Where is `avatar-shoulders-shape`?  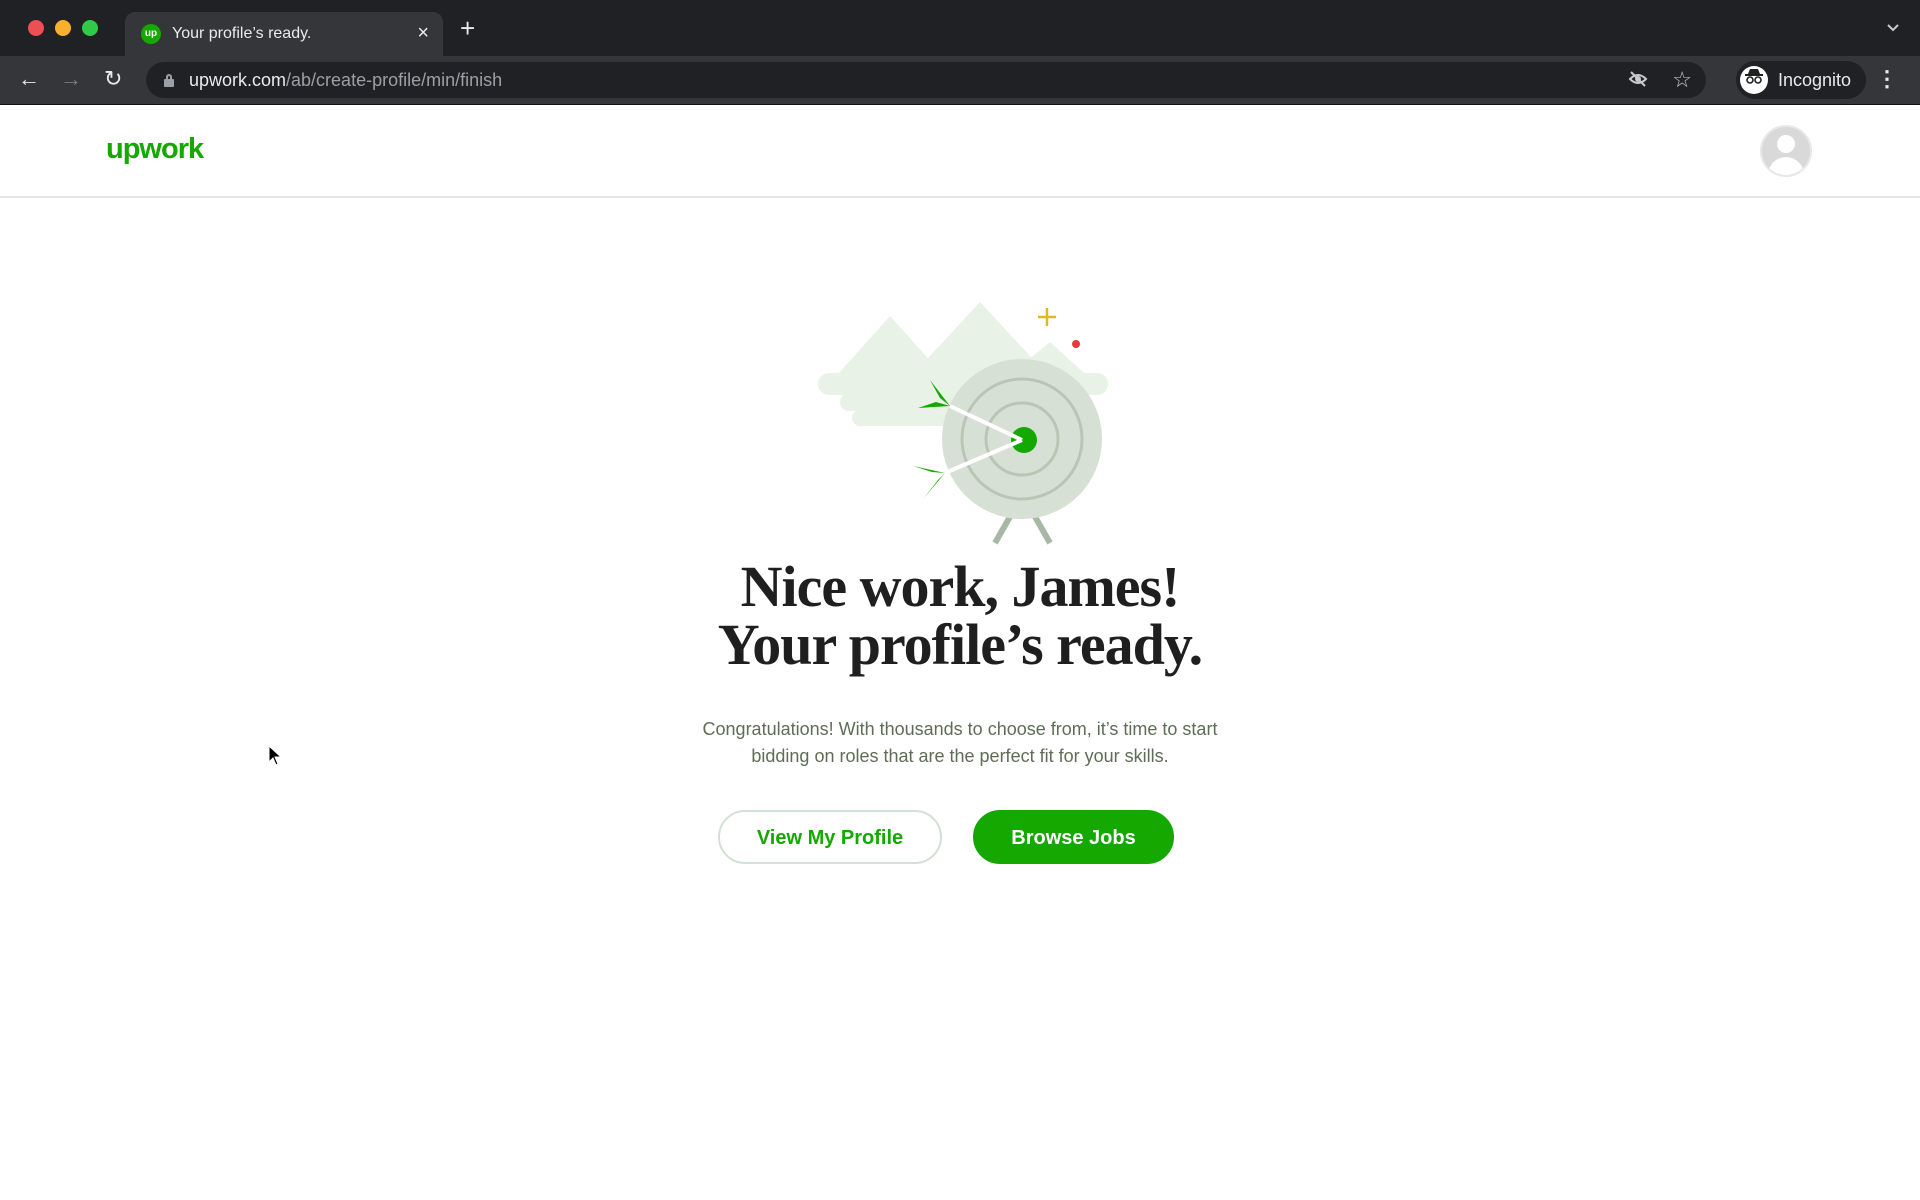 avatar-shoulders-shape is located at coordinates (1786, 166).